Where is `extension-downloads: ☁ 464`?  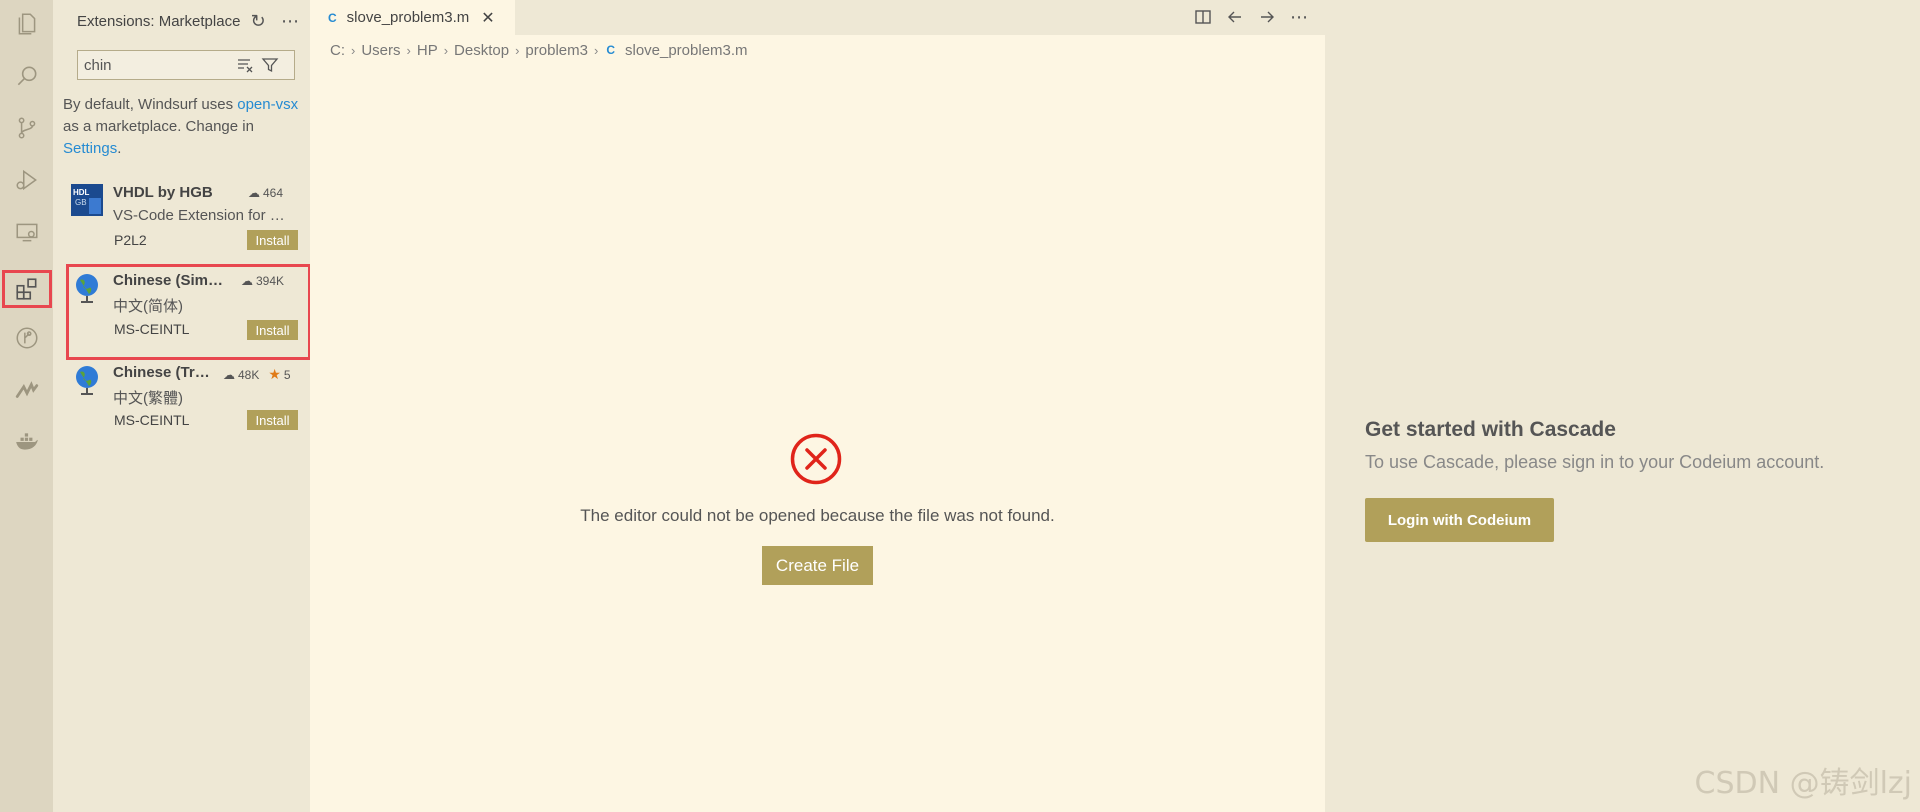
extension-downloads: ☁ 464 is located at coordinates (265, 193).